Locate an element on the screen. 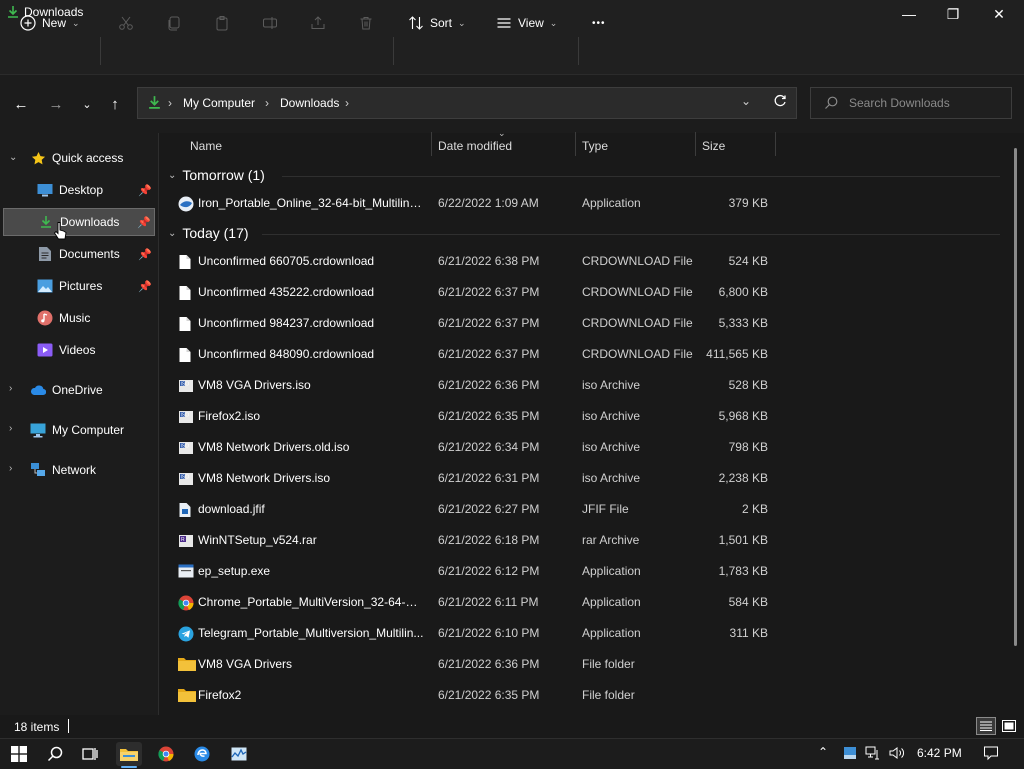  task-view-button is located at coordinates (90, 754).